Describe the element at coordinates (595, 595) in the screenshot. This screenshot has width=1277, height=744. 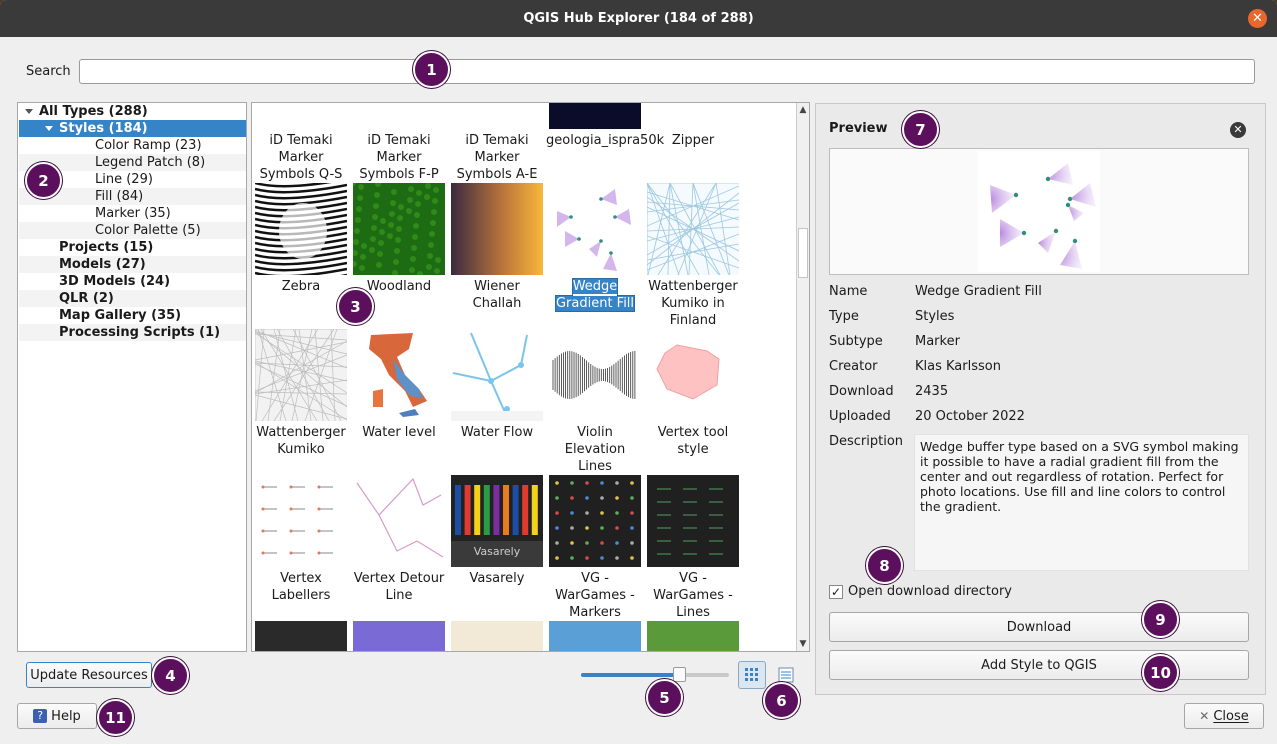
I see `gallery-item-label: VG - WarGames - Markers` at that location.